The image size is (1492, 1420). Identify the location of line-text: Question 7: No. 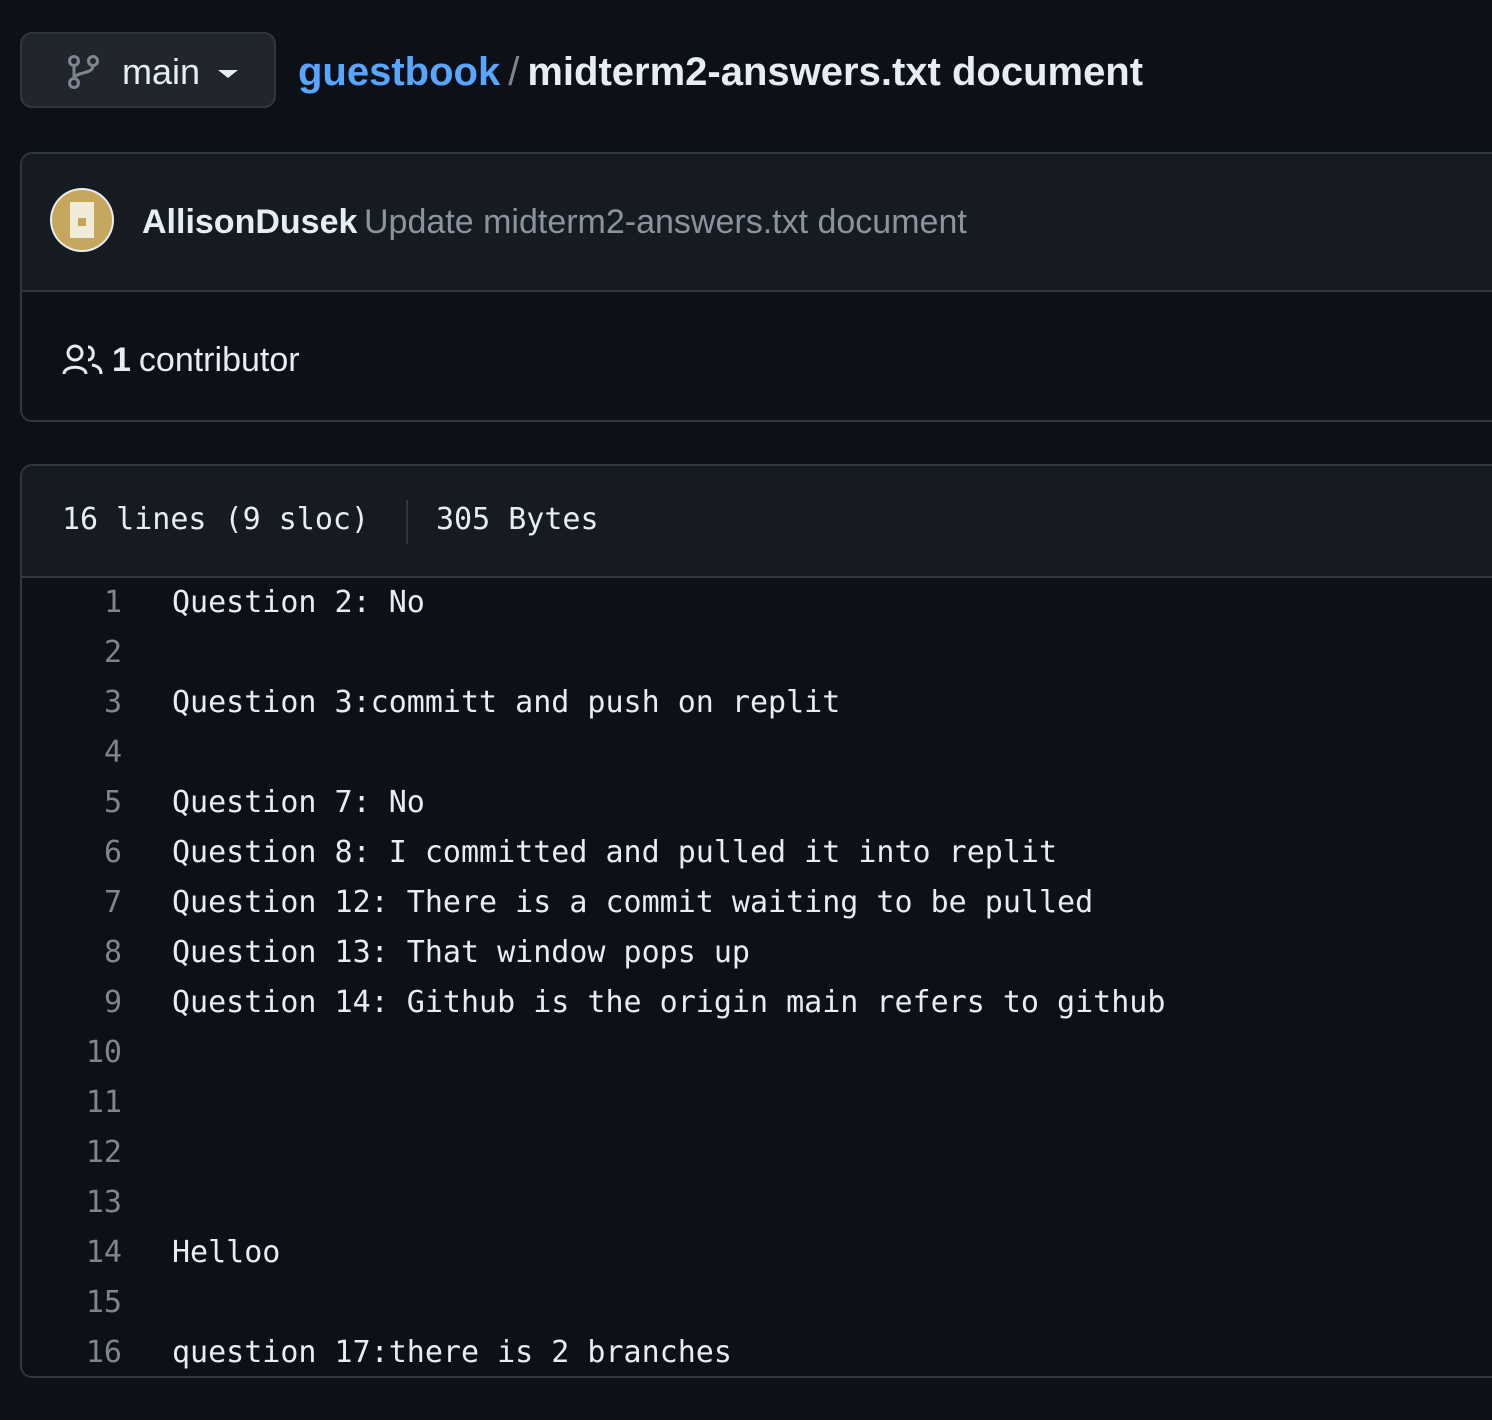
(298, 802).